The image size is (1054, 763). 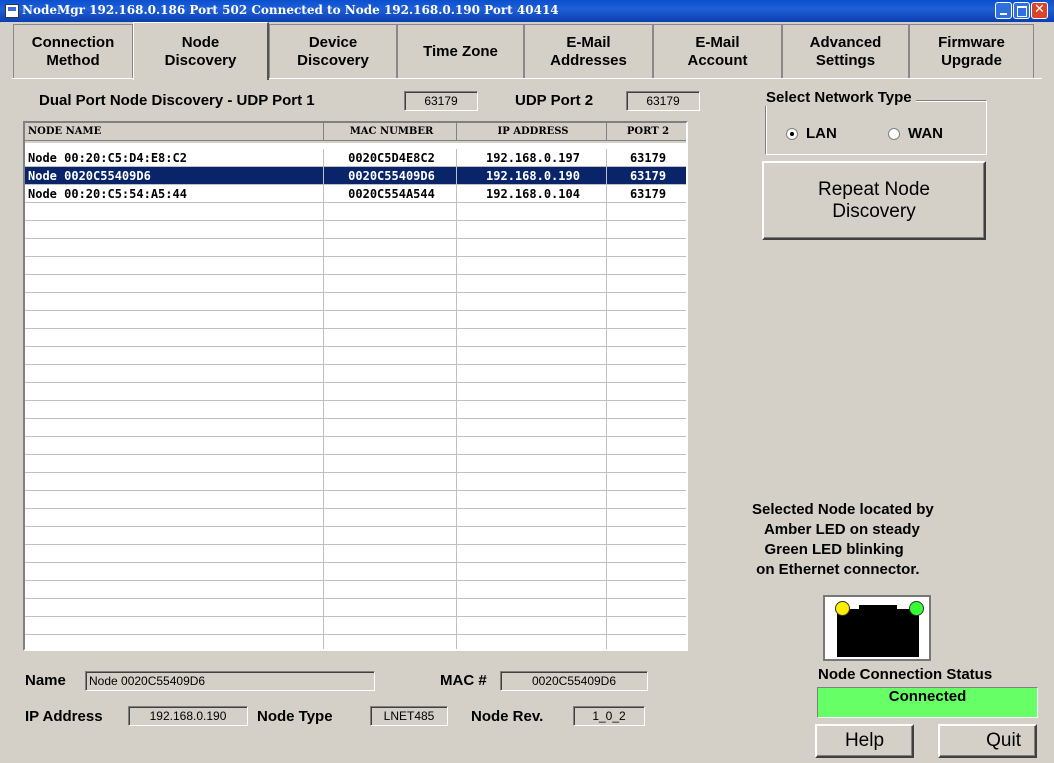 I want to click on udp-port2-field: 63179, so click(x=663, y=101).